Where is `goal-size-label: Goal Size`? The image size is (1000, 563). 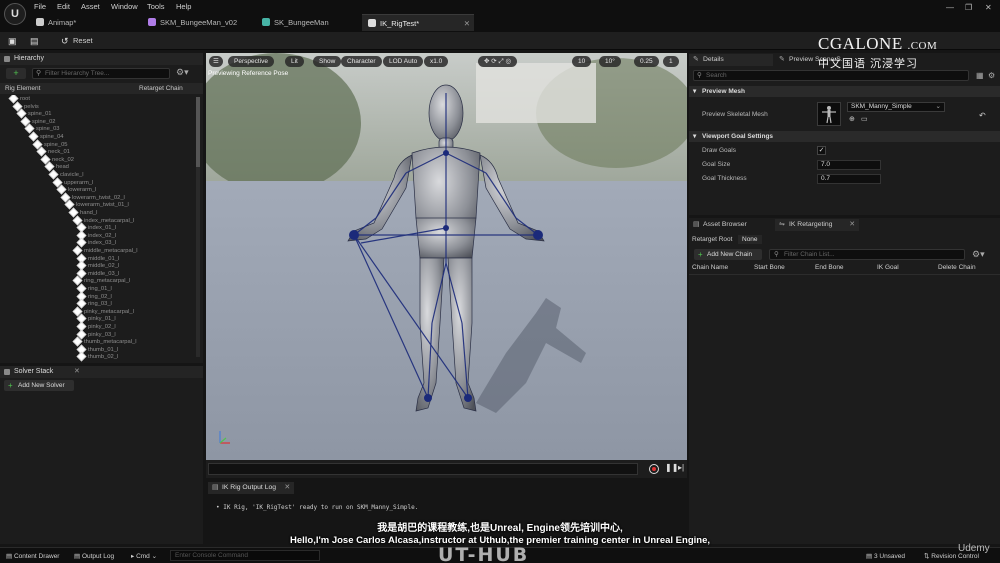
goal-size-label: Goal Size is located at coordinates (716, 164).